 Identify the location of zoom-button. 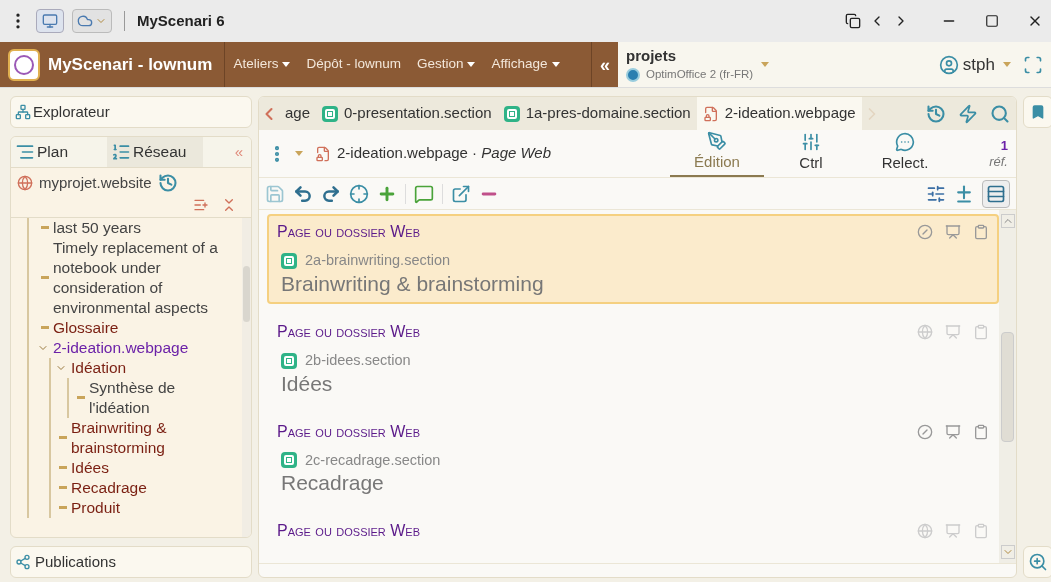
(1037, 562).